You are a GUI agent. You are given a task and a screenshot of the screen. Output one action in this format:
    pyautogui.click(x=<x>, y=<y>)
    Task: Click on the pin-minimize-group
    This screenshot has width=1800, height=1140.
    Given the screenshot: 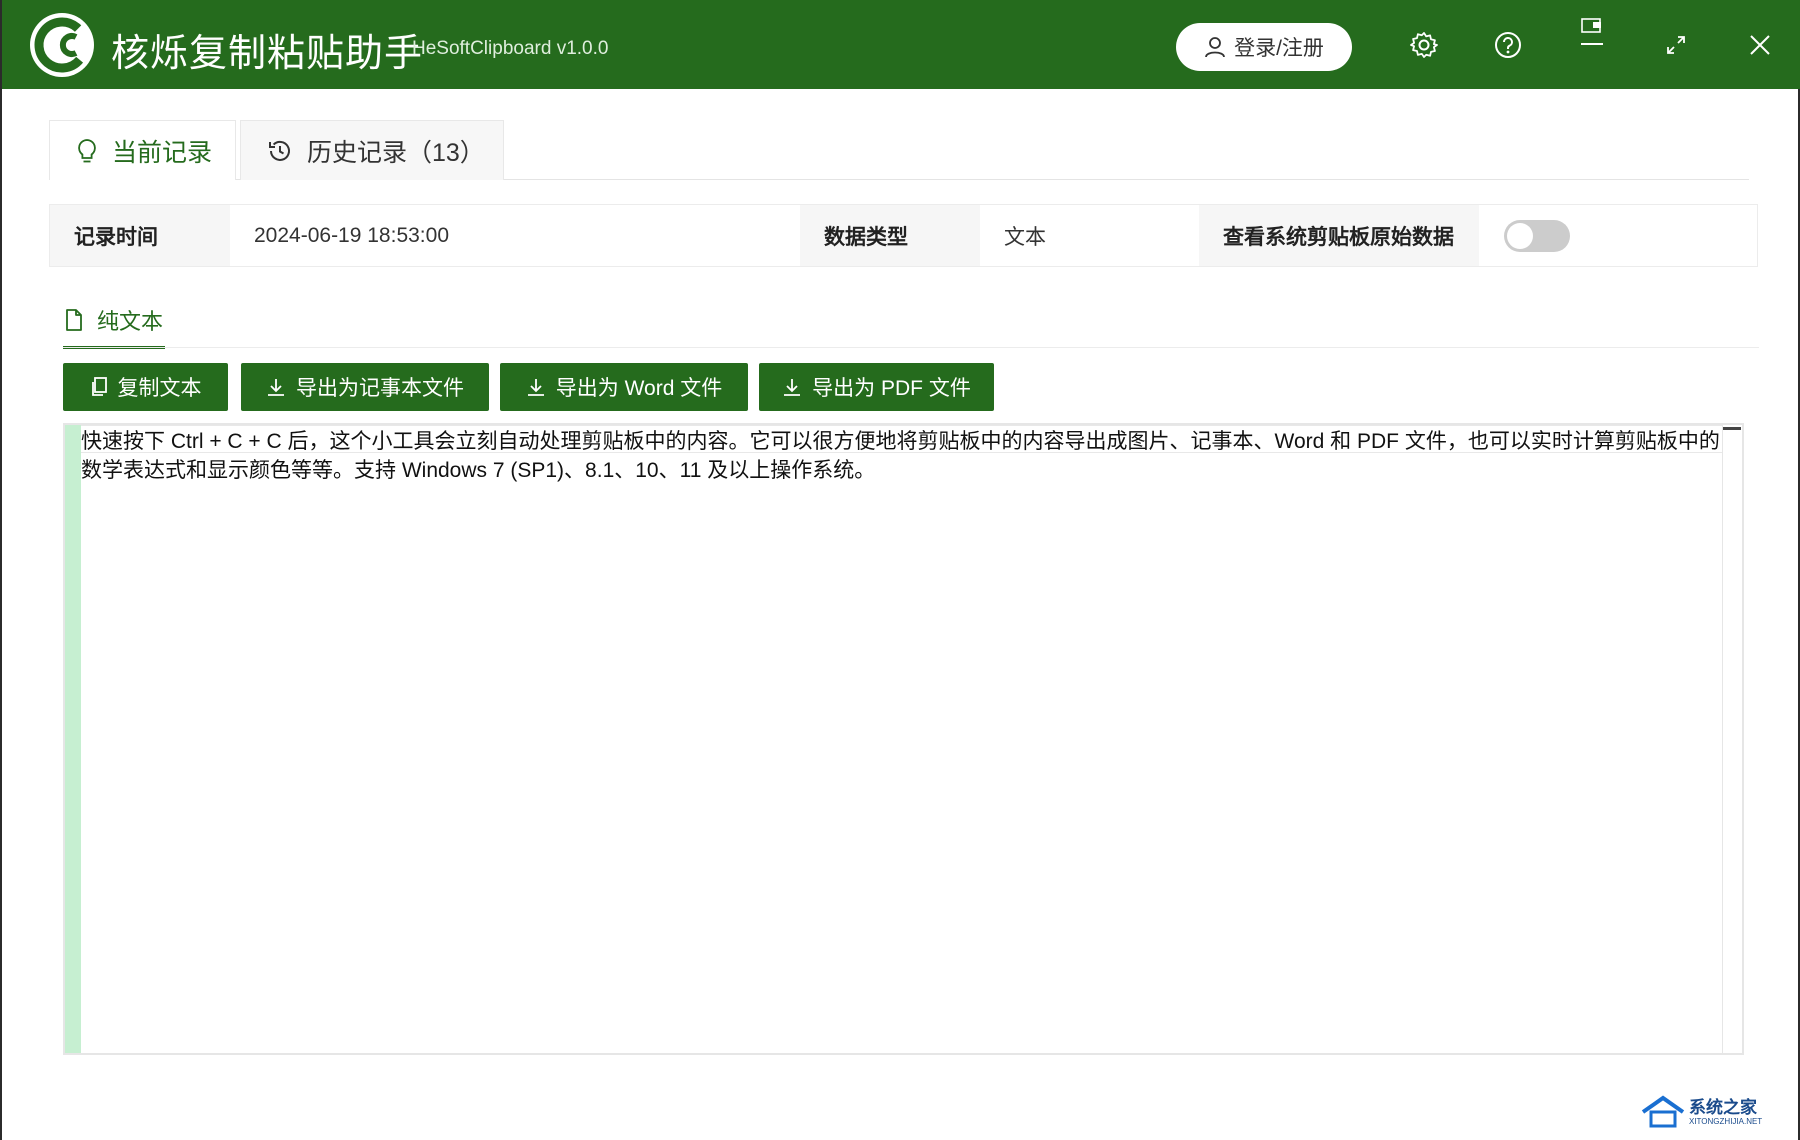 What is the action you would take?
    pyautogui.click(x=1592, y=32)
    